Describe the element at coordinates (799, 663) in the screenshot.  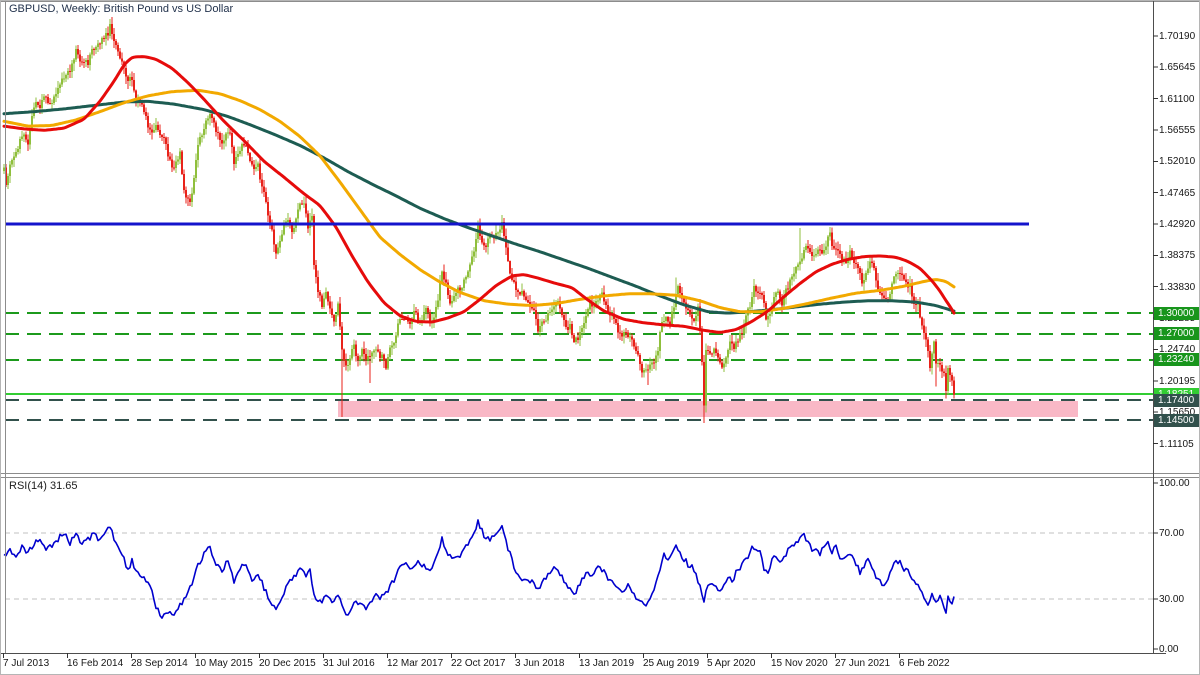
I see `time-axis-label: 15 Nov 2020` at that location.